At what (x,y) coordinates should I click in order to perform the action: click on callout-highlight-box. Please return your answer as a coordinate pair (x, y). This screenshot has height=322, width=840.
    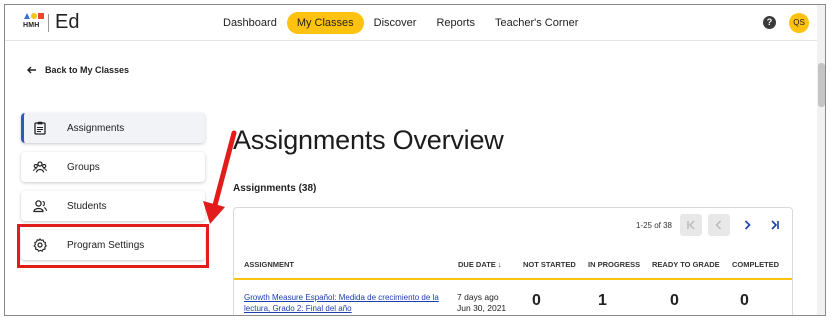
    Looking at the image, I should click on (113, 246).